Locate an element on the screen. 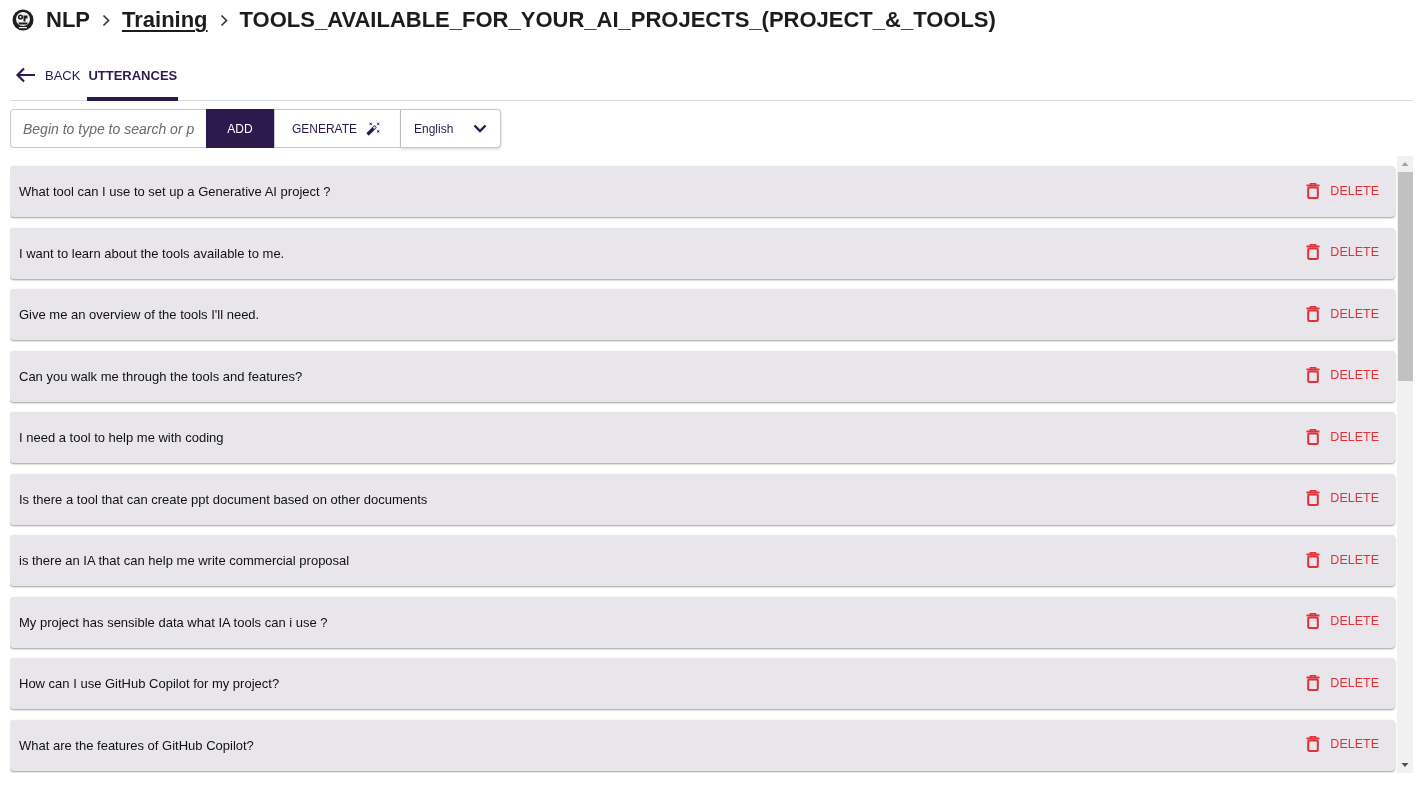 The height and width of the screenshot is (787, 1420). generate-button: GENERATE is located at coordinates (337, 128).